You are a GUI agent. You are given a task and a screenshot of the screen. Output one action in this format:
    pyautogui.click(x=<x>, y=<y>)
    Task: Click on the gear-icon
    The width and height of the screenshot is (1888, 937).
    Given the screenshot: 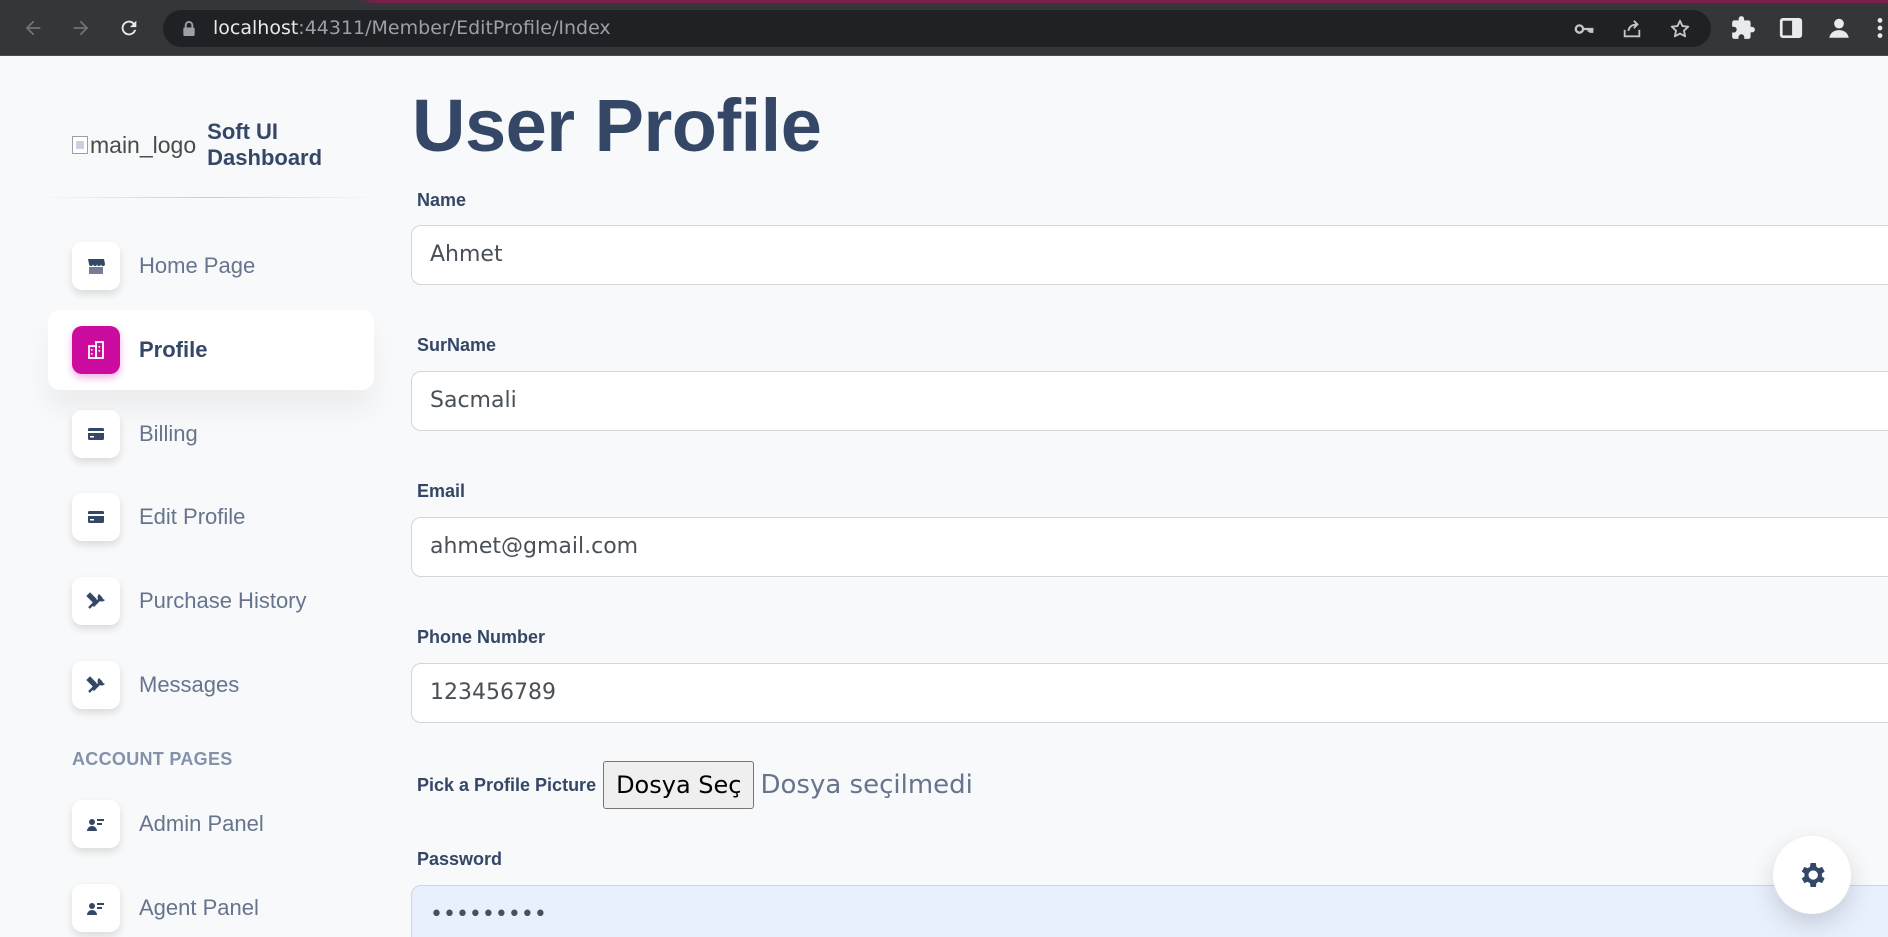 What is the action you would take?
    pyautogui.click(x=1813, y=875)
    